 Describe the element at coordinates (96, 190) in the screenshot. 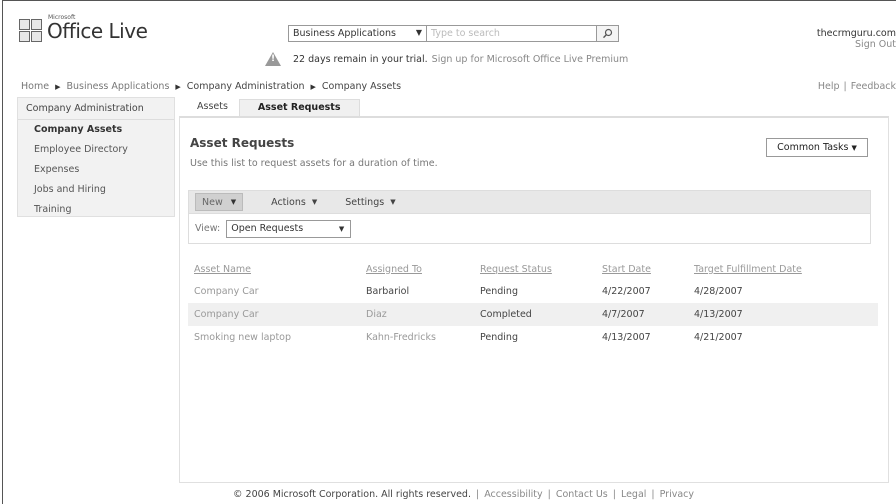

I see `sidebar-item-jobs-and-hiring: Jobs and Hiring` at that location.